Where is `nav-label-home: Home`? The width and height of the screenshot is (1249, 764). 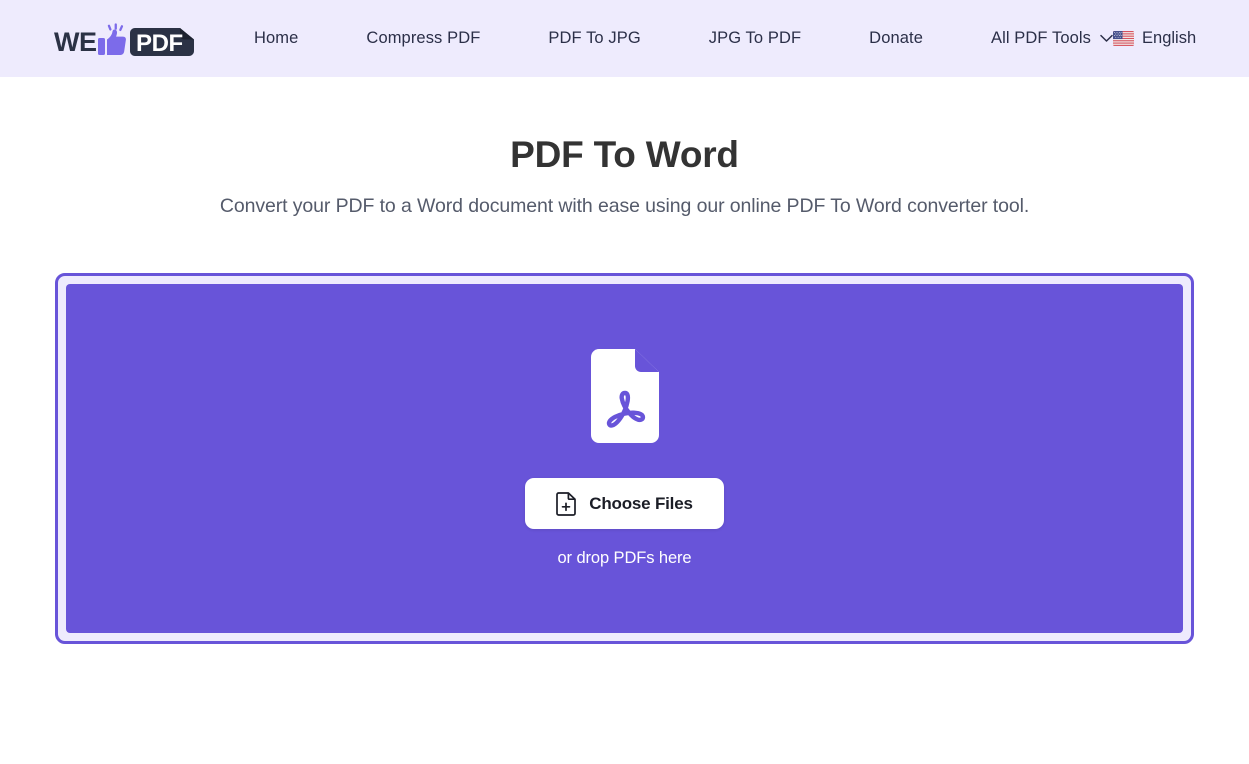
nav-label-home: Home is located at coordinates (276, 38).